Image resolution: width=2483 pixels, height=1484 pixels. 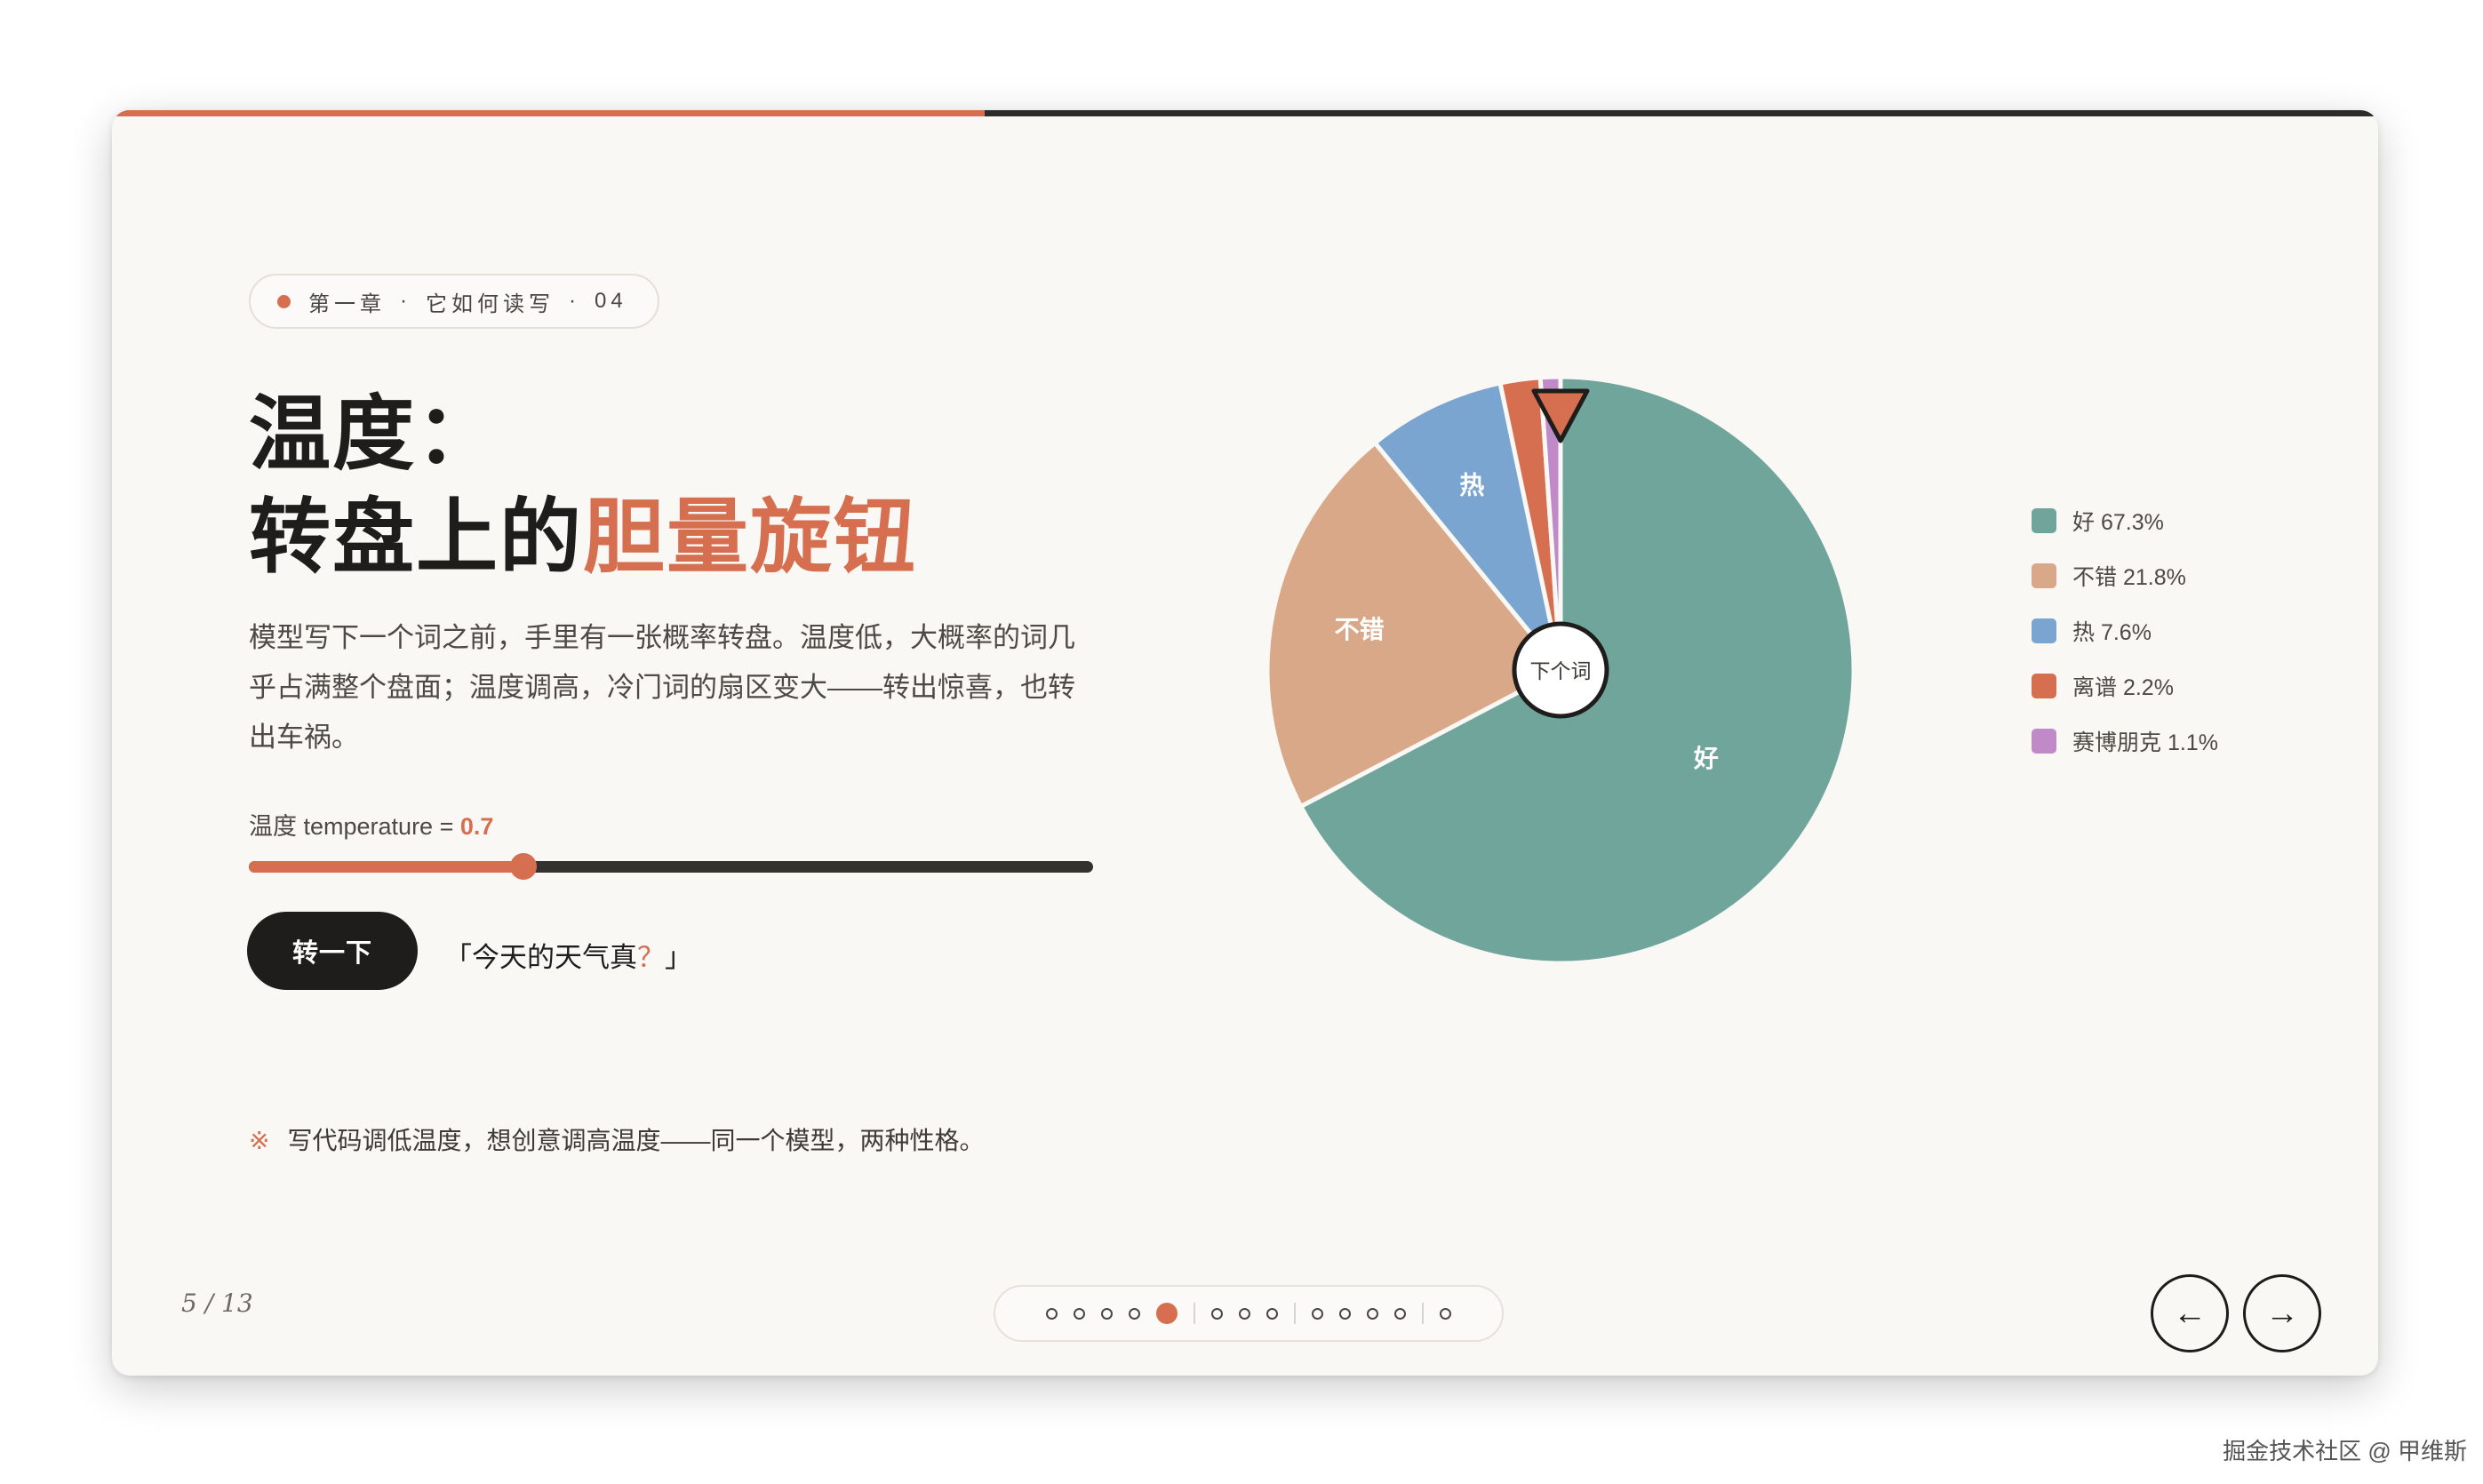 What do you see at coordinates (217, 1303) in the screenshot?
I see `page-number: 5 / 13` at bounding box center [217, 1303].